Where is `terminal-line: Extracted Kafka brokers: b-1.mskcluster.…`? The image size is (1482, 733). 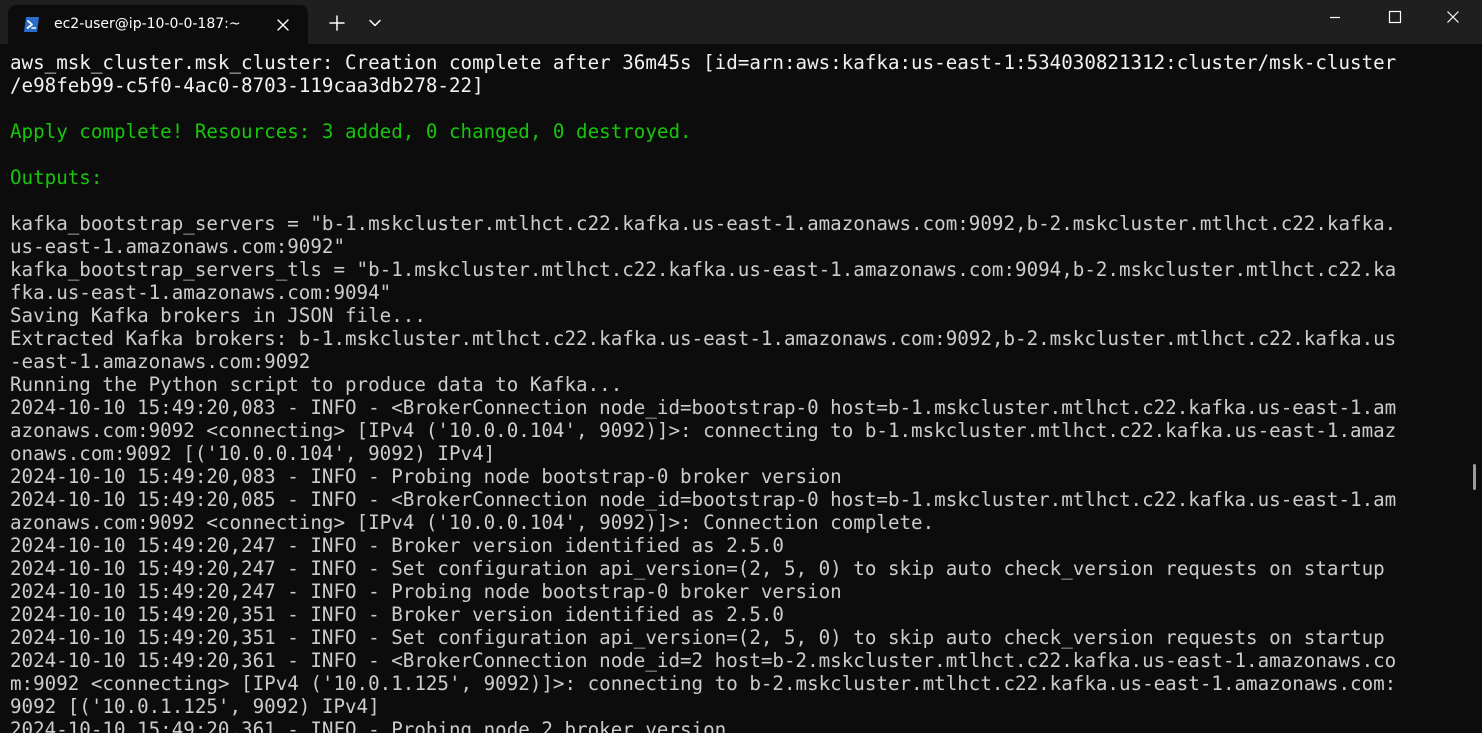 terminal-line: Extracted Kafka brokers: b-1.mskcluster.… is located at coordinates (703, 338).